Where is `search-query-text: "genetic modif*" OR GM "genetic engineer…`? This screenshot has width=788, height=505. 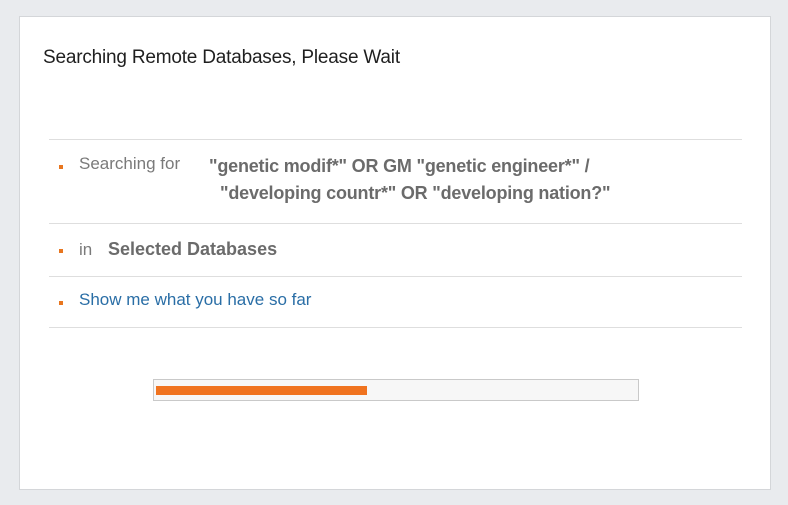 search-query-text: "genetic modif*" OR GM "genetic engineer… is located at coordinates (410, 180).